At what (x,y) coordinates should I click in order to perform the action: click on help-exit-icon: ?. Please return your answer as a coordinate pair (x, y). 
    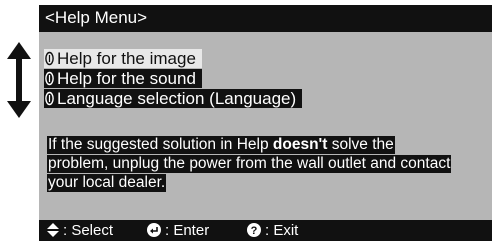
    Looking at the image, I should click on (254, 230).